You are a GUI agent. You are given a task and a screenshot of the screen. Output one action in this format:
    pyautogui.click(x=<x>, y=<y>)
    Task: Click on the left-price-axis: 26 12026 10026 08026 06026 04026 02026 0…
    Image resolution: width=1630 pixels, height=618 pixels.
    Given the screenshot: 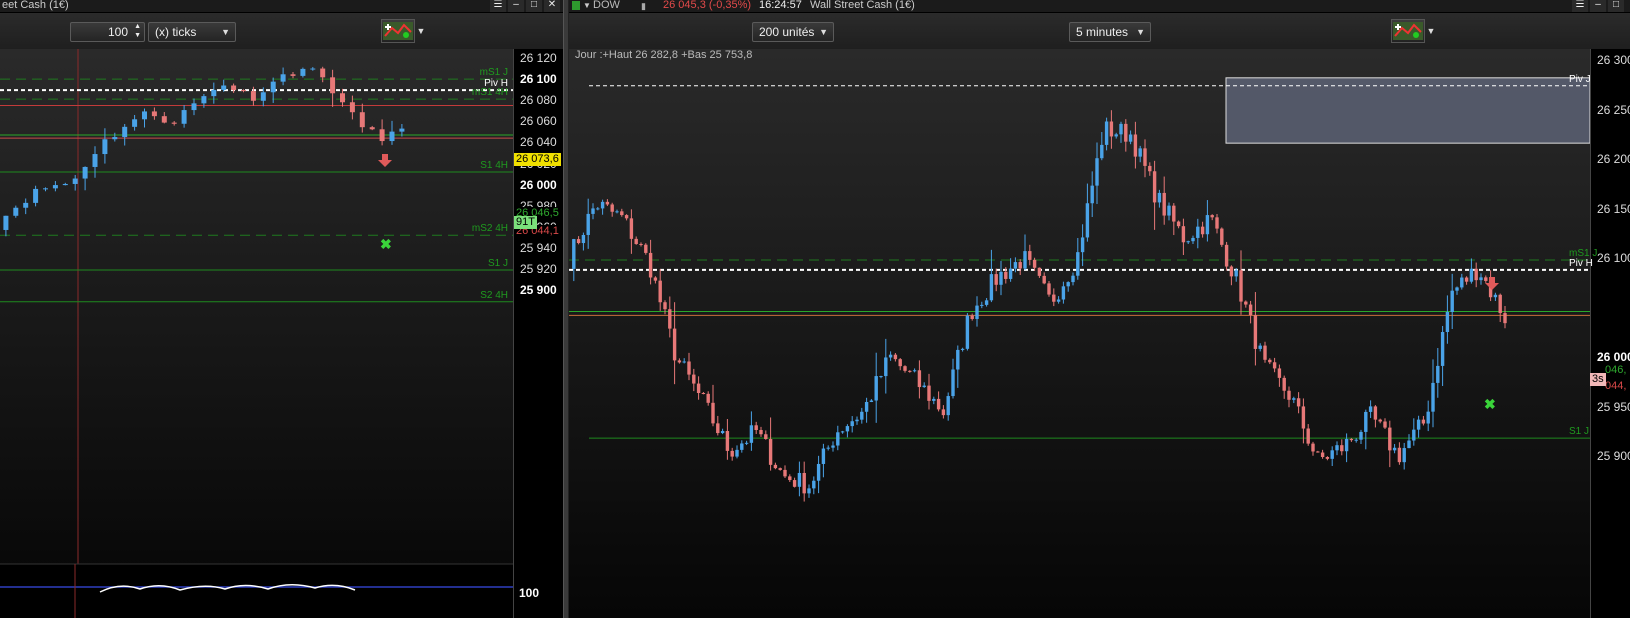 What is the action you would take?
    pyautogui.click(x=538, y=333)
    